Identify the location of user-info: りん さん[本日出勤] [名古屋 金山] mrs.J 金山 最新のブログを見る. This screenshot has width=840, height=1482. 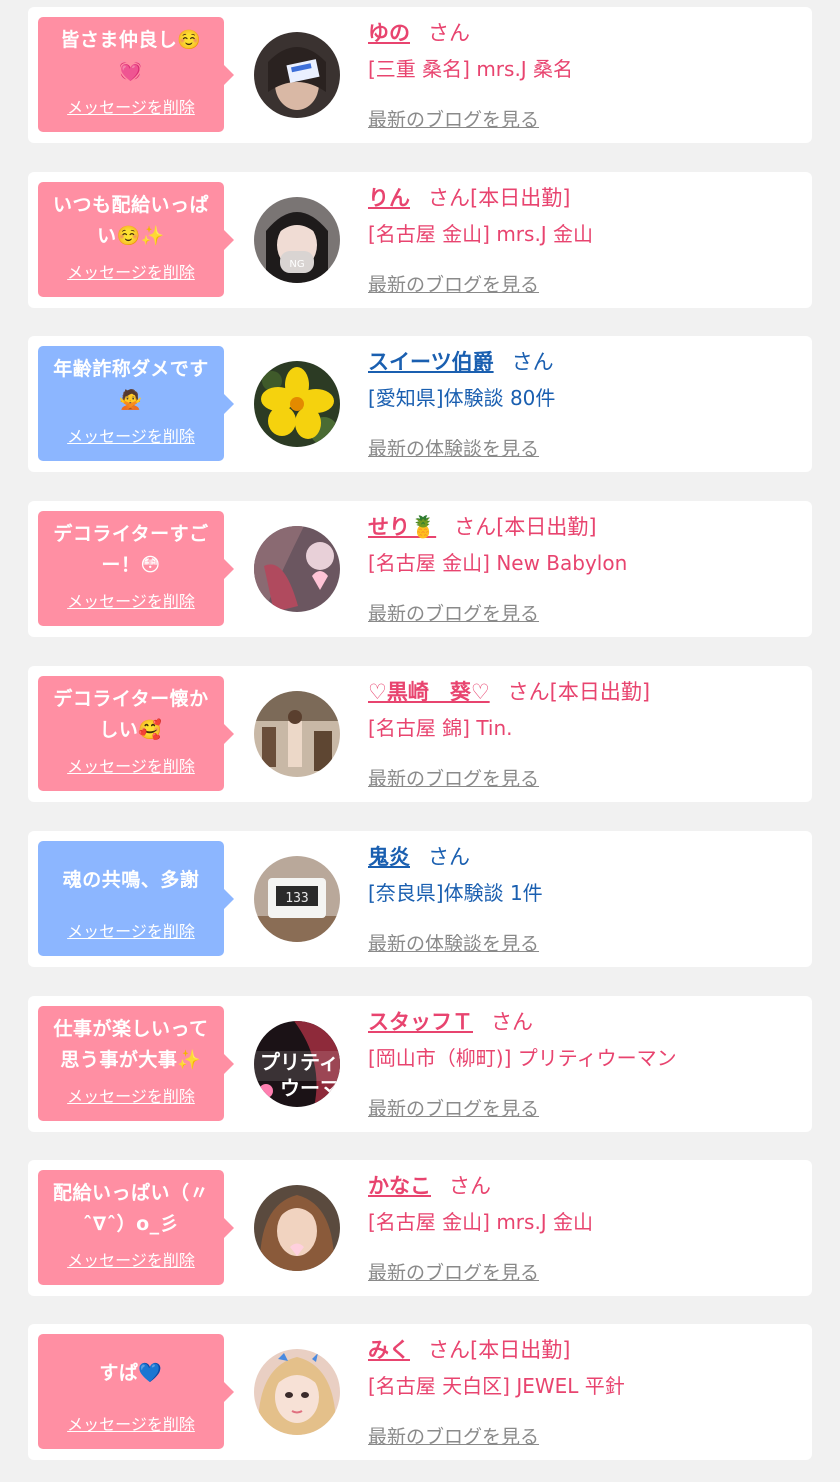
(585, 239).